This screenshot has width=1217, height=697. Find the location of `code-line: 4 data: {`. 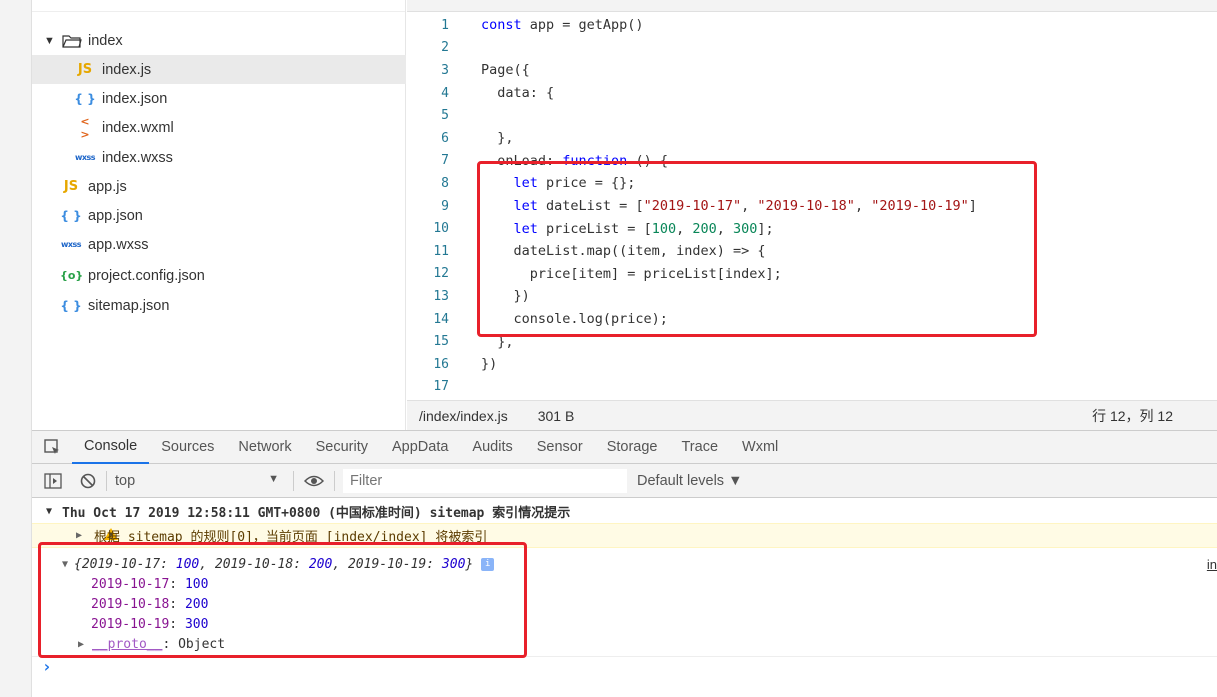

code-line: 4 data: { is located at coordinates (812, 93).